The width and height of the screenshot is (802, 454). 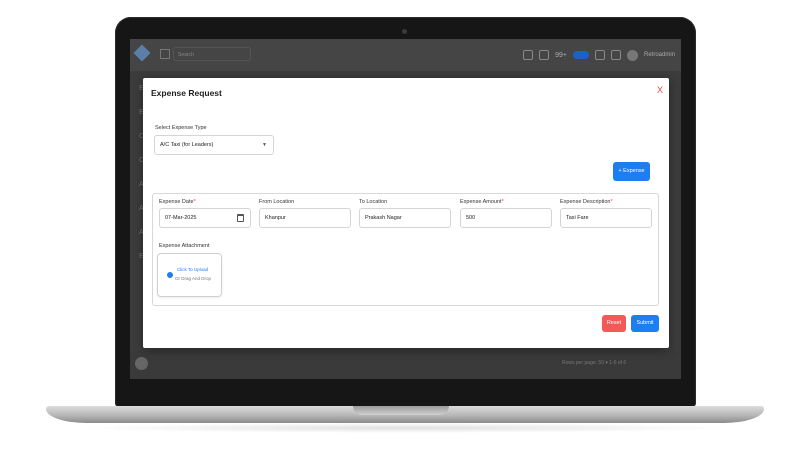 I want to click on to-location-label: To Location, so click(x=373, y=202).